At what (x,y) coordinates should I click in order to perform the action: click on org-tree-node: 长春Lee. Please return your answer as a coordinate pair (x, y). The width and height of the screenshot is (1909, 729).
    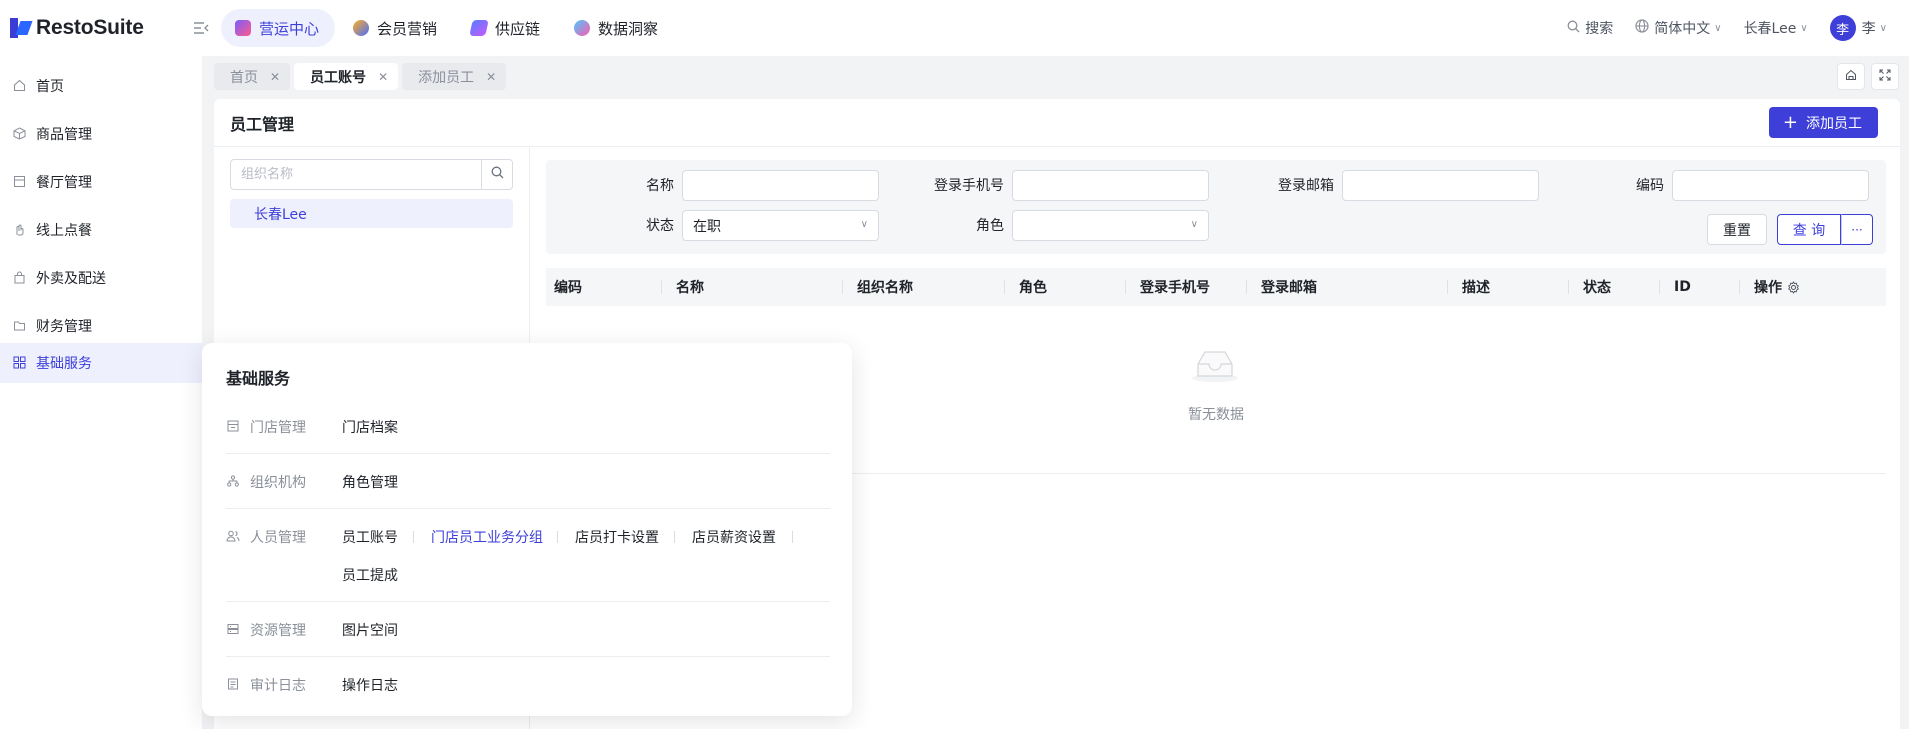
    Looking at the image, I should click on (371, 213).